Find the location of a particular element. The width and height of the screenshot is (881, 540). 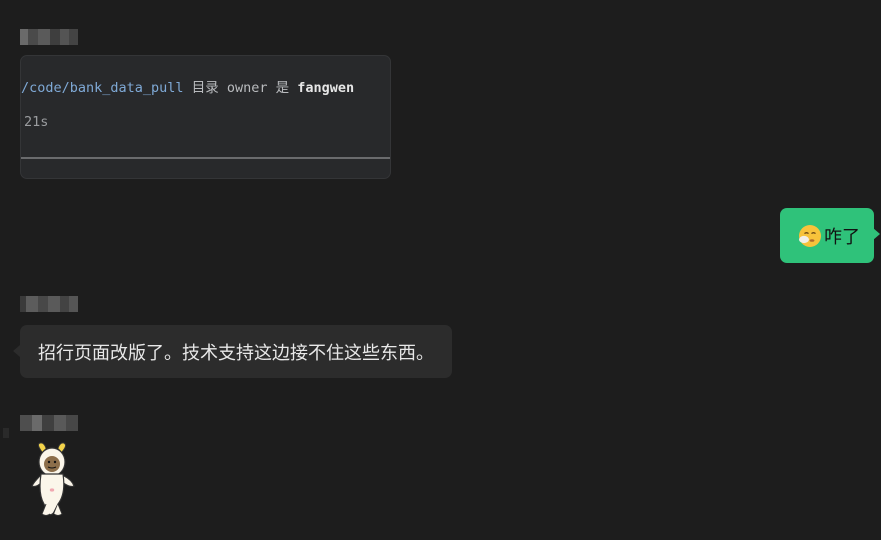

incoming-message-text: 招行页面改版了。技术支持这边接不住这些东西。 is located at coordinates (236, 353).